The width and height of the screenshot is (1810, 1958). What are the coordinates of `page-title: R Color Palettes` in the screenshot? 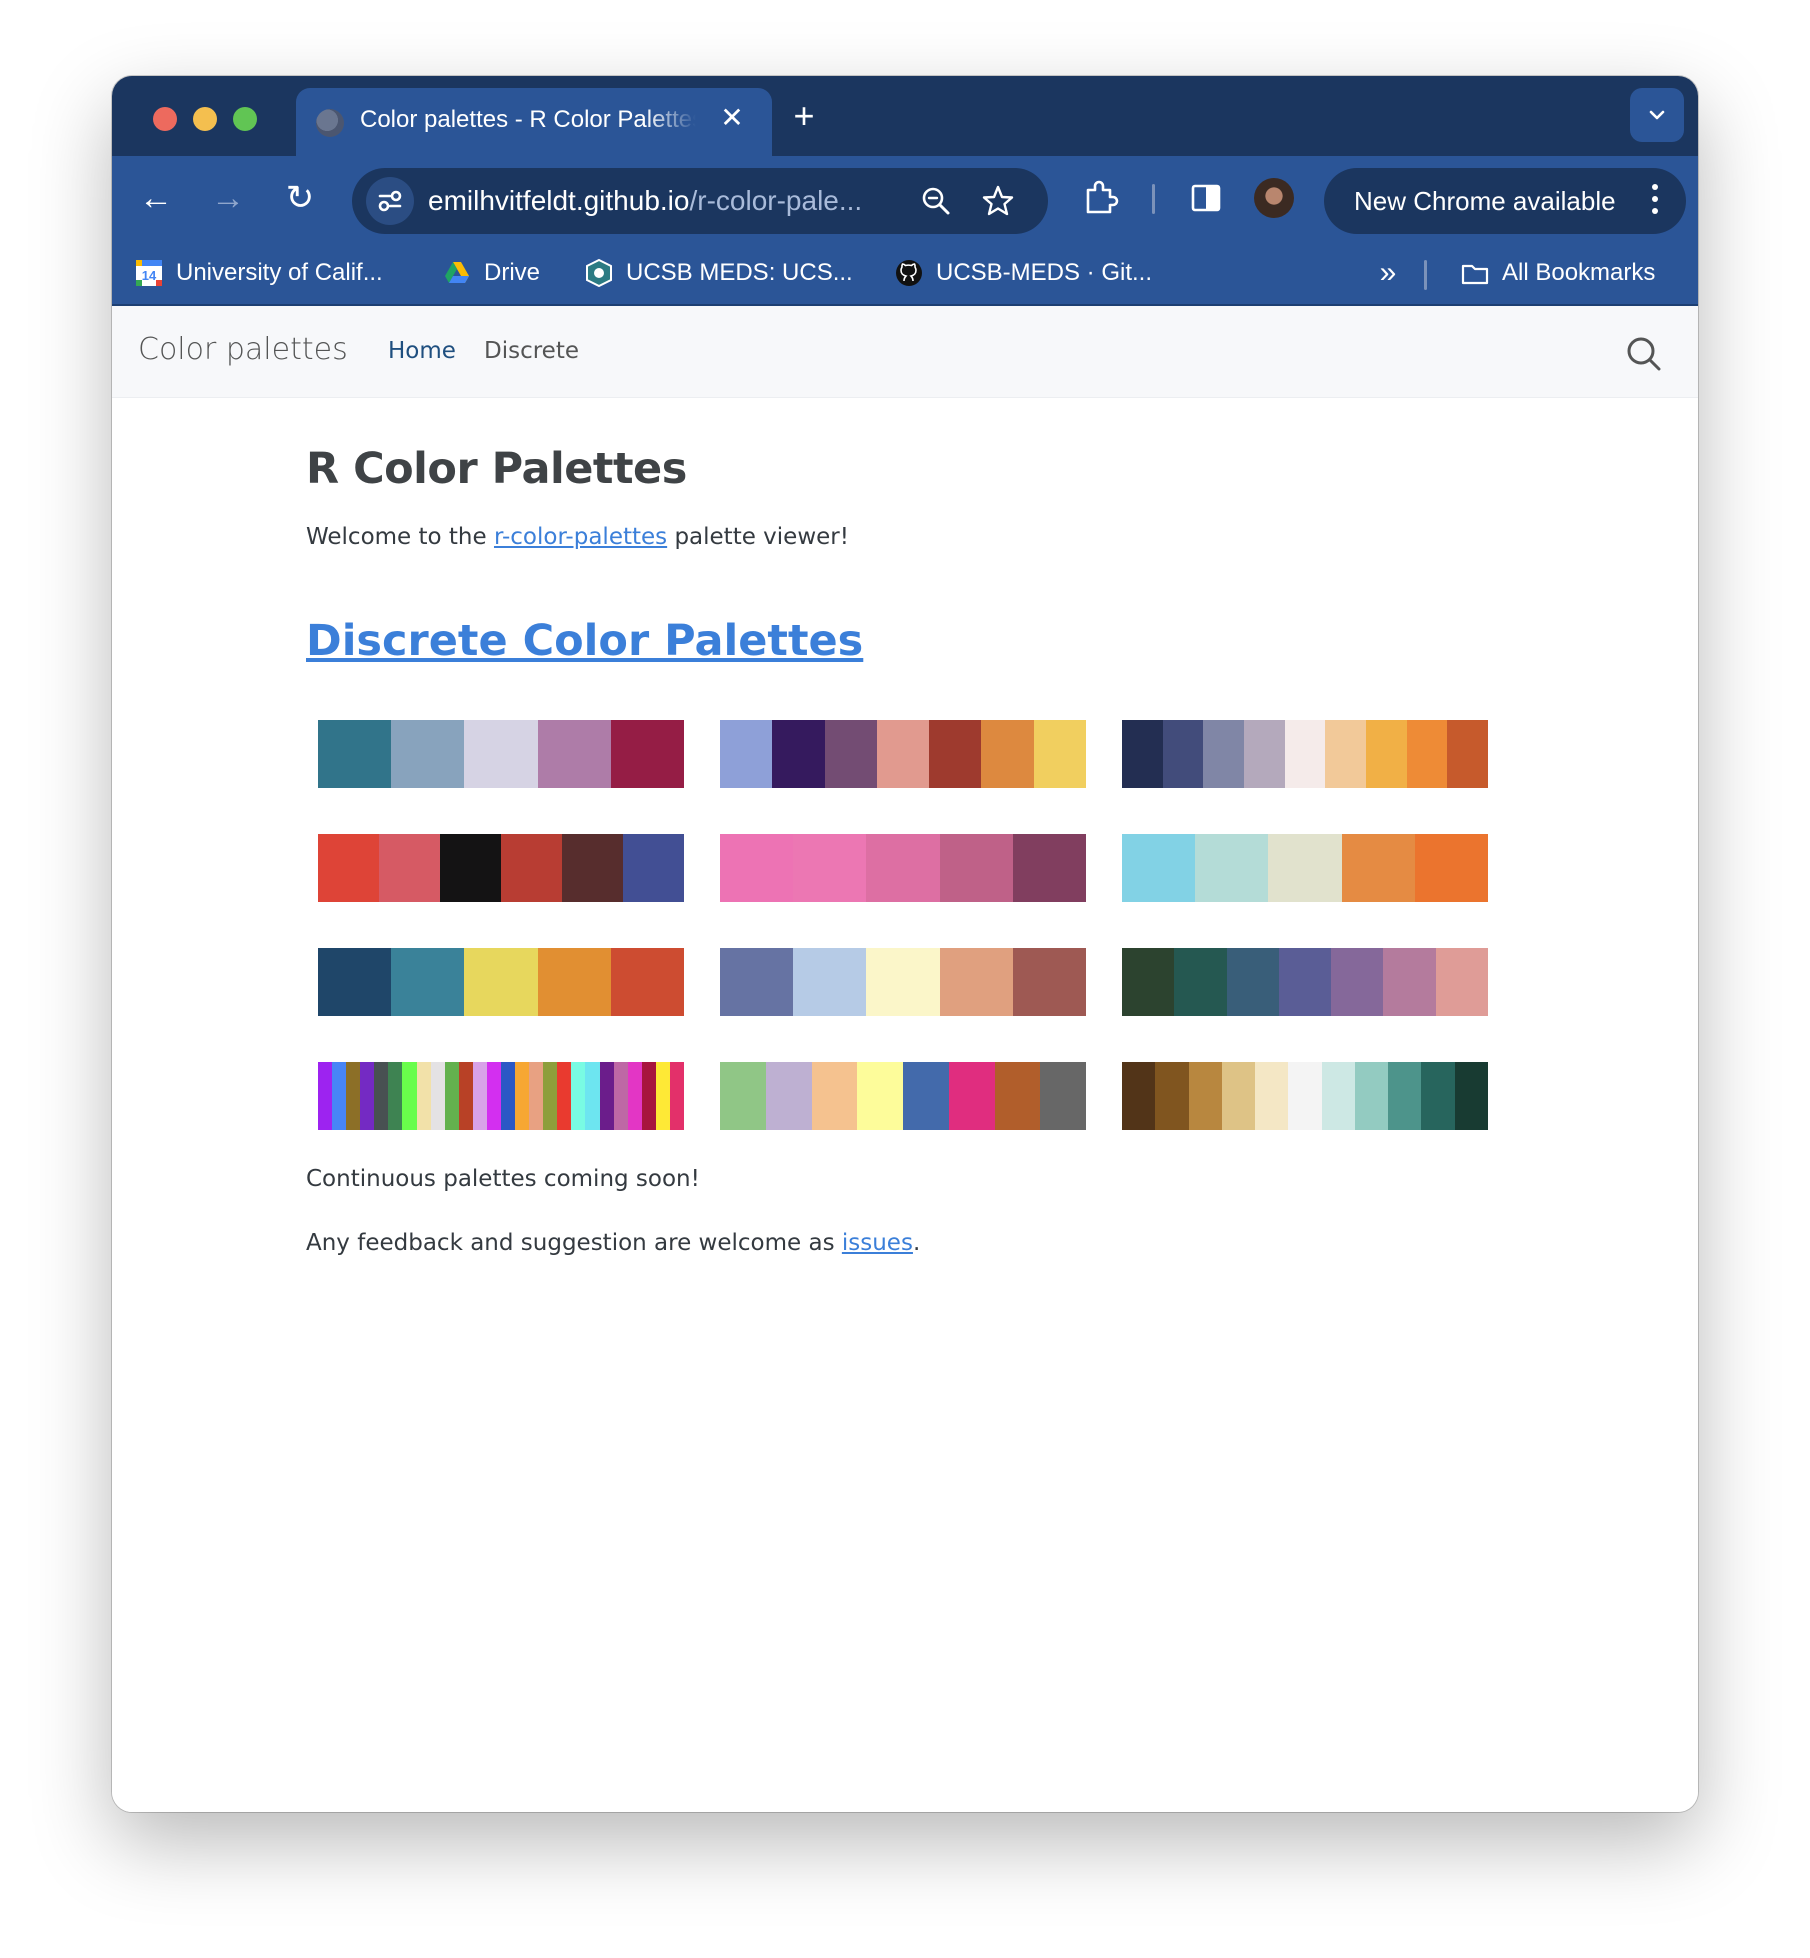 It's located at (496, 469).